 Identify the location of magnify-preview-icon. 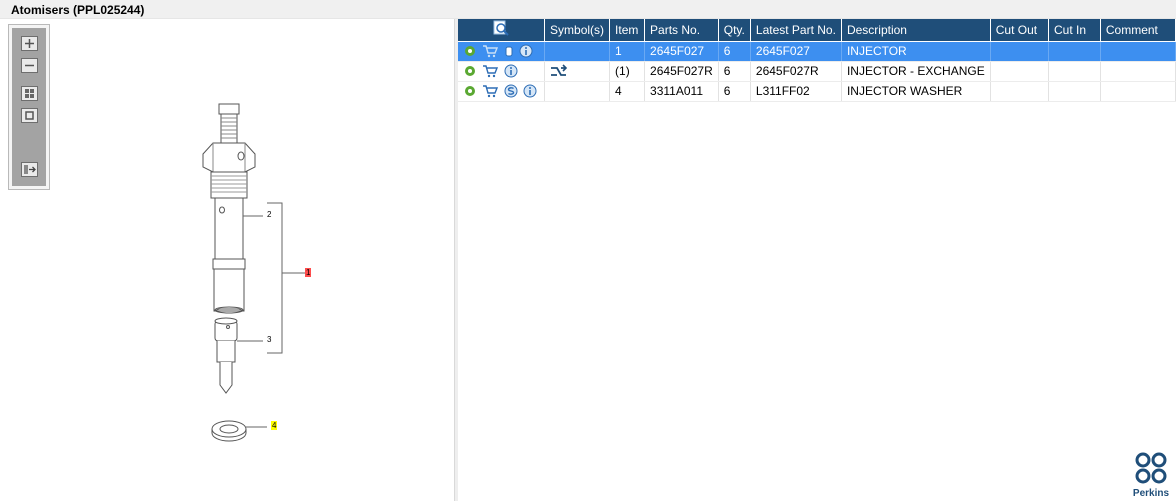
(501, 28).